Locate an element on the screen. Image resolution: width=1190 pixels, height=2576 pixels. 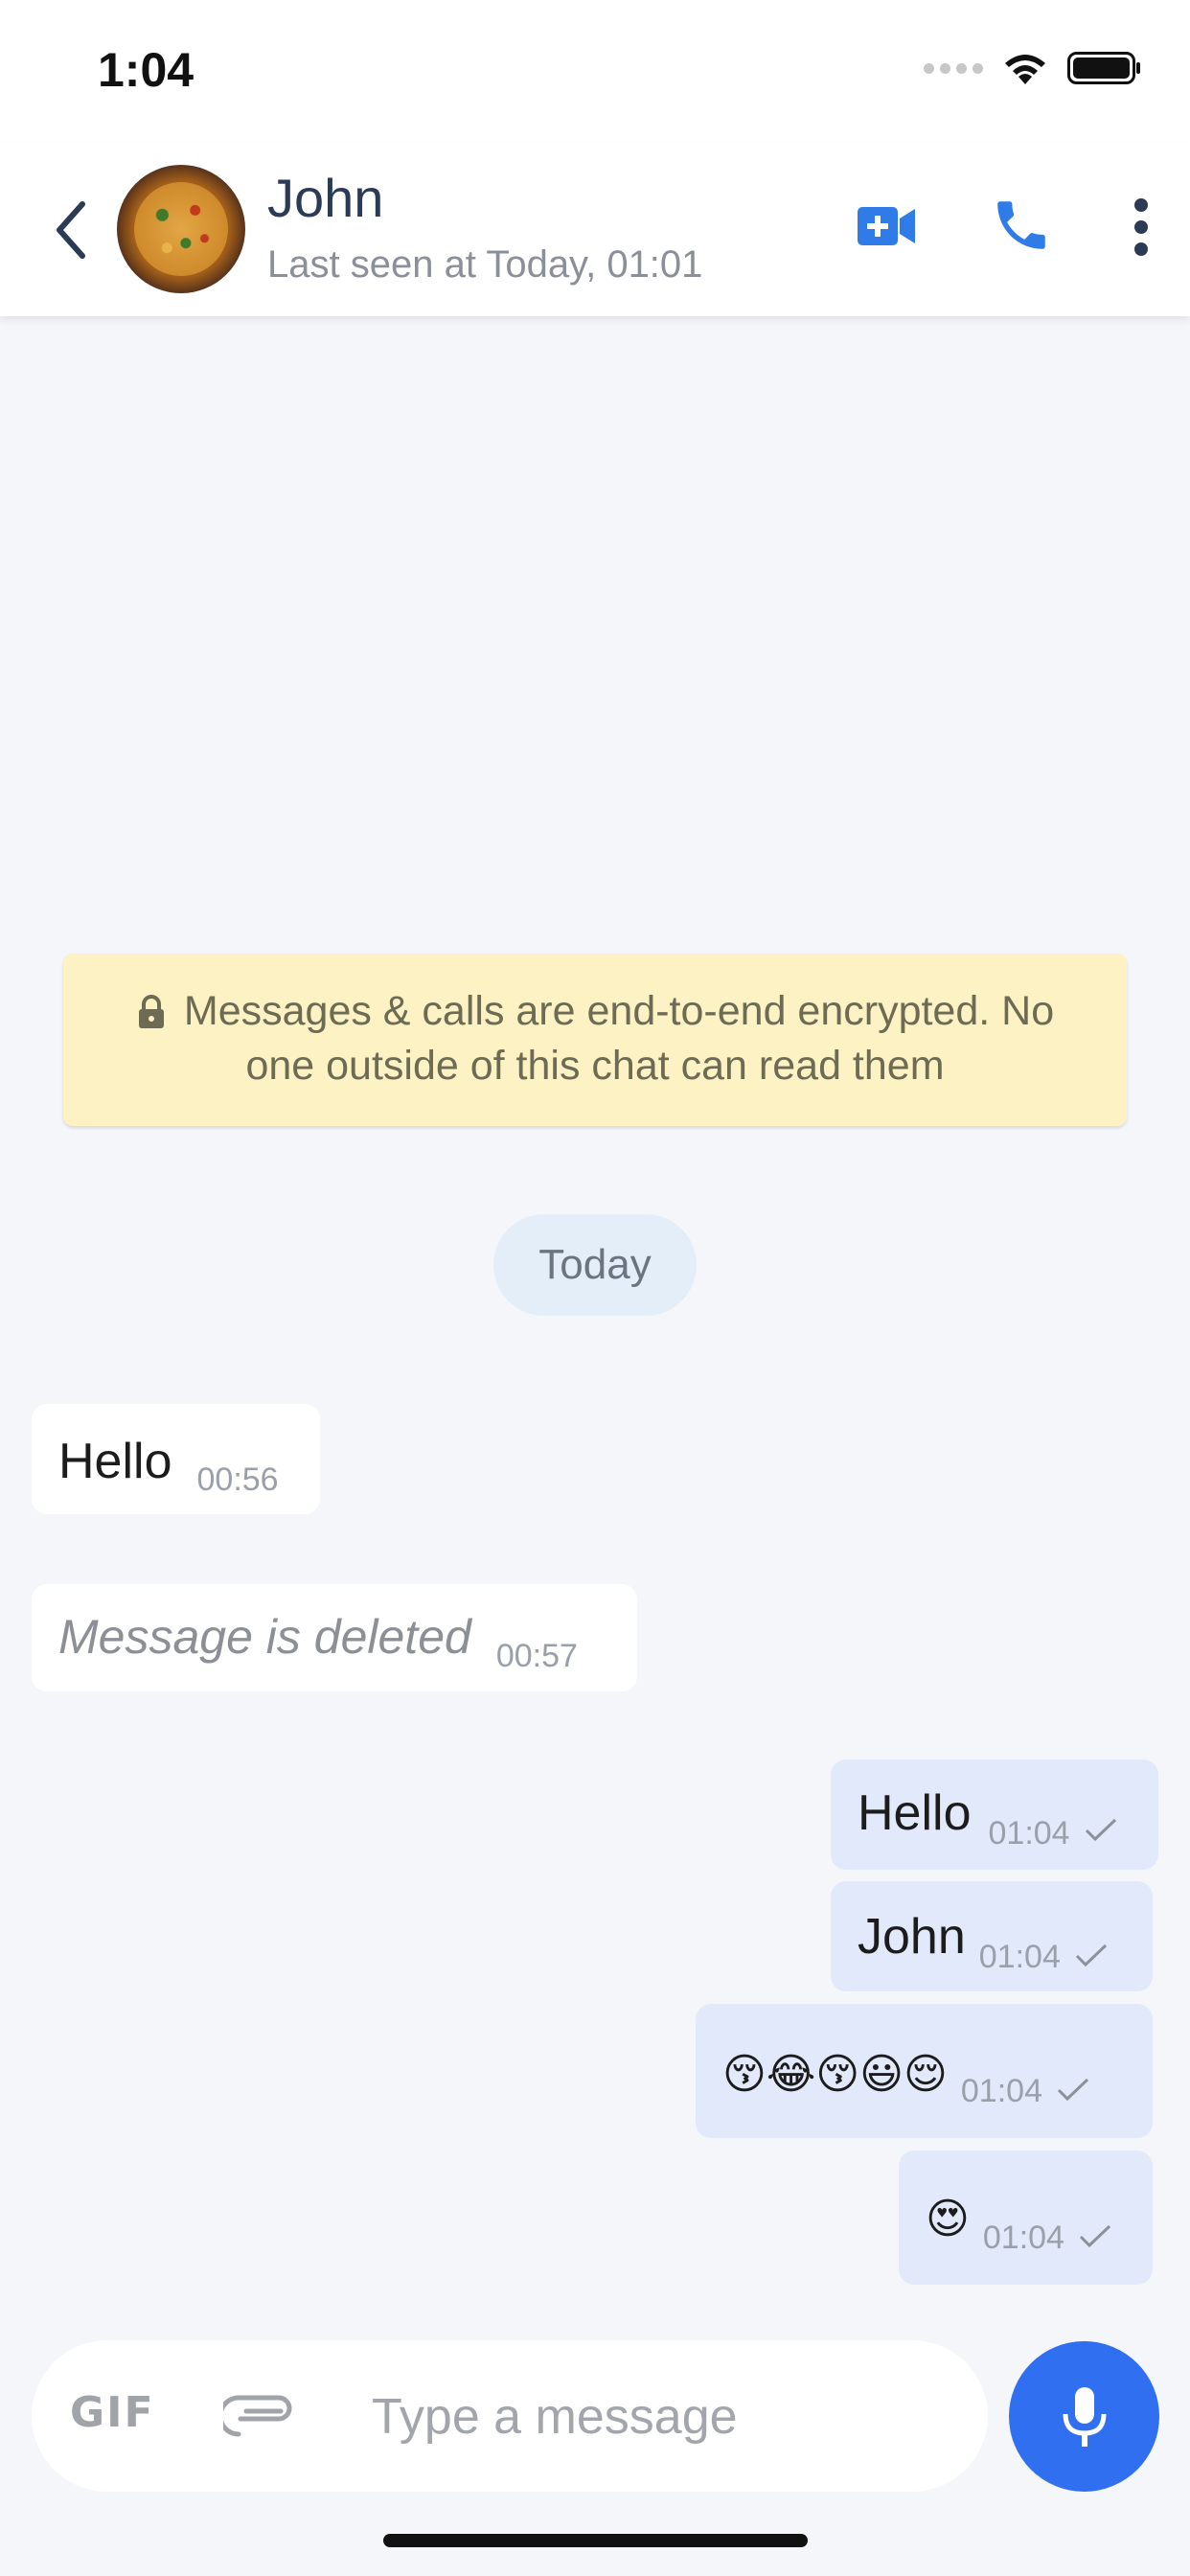
message-text: John is located at coordinates (912, 1937).